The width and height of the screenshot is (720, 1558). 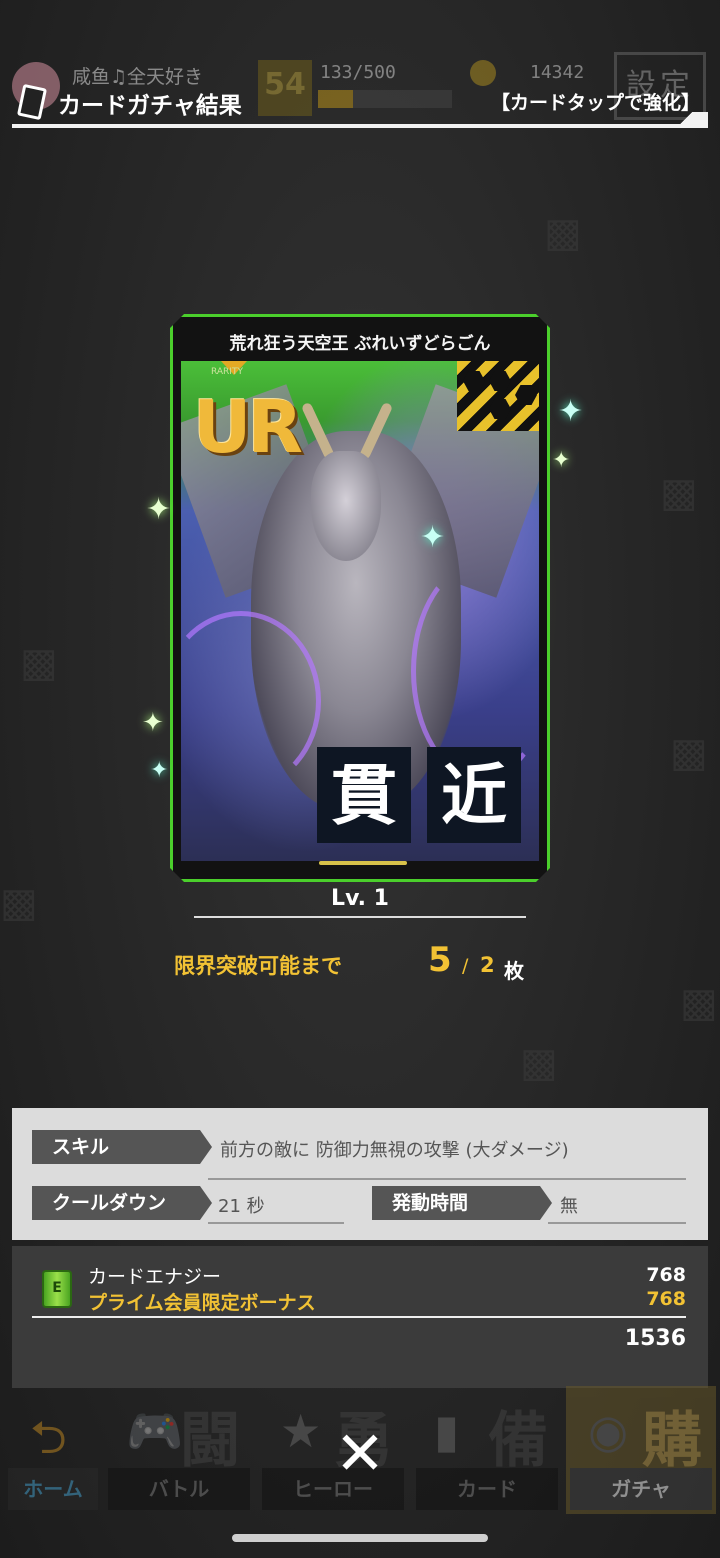 What do you see at coordinates (655, 1338) in the screenshot?
I see `energy-total: 1536` at bounding box center [655, 1338].